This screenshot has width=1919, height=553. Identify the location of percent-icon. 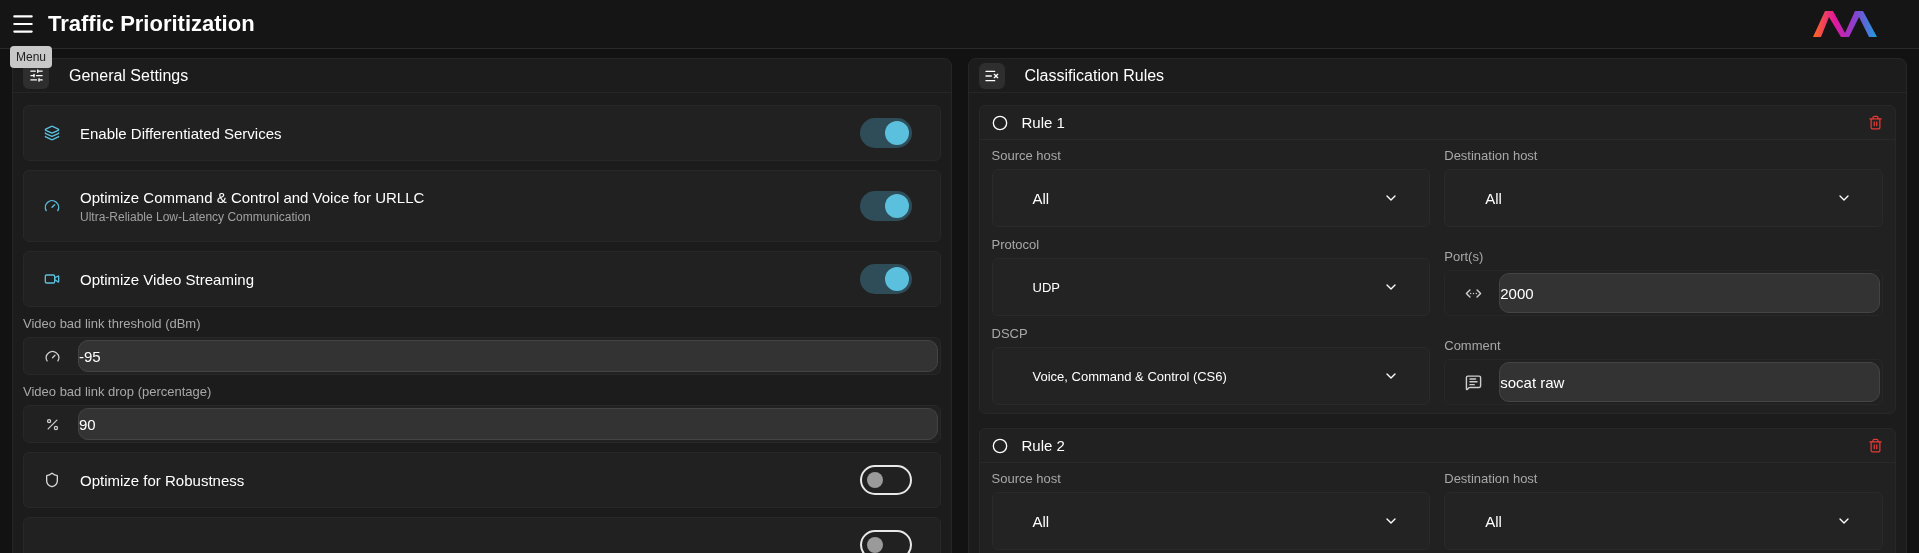
(52, 424).